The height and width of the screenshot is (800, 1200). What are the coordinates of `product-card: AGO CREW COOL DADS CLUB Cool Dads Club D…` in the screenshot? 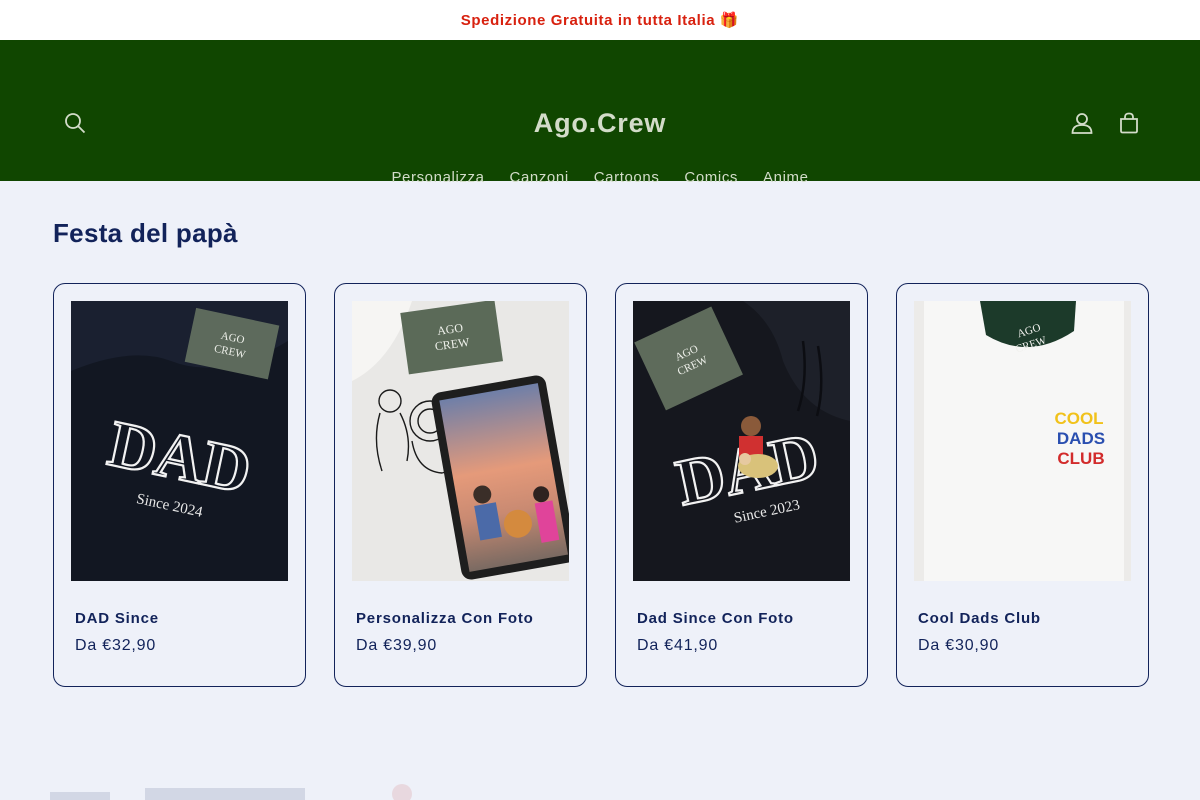 It's located at (1022, 485).